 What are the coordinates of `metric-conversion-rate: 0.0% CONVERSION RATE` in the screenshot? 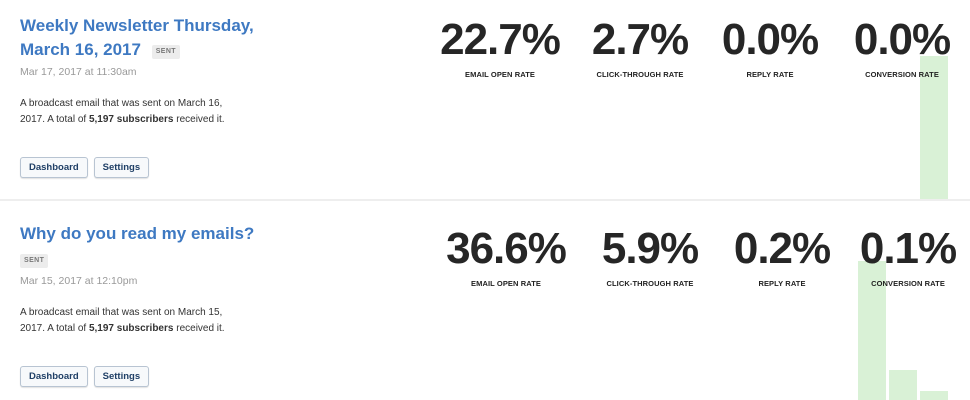 It's located at (902, 47).